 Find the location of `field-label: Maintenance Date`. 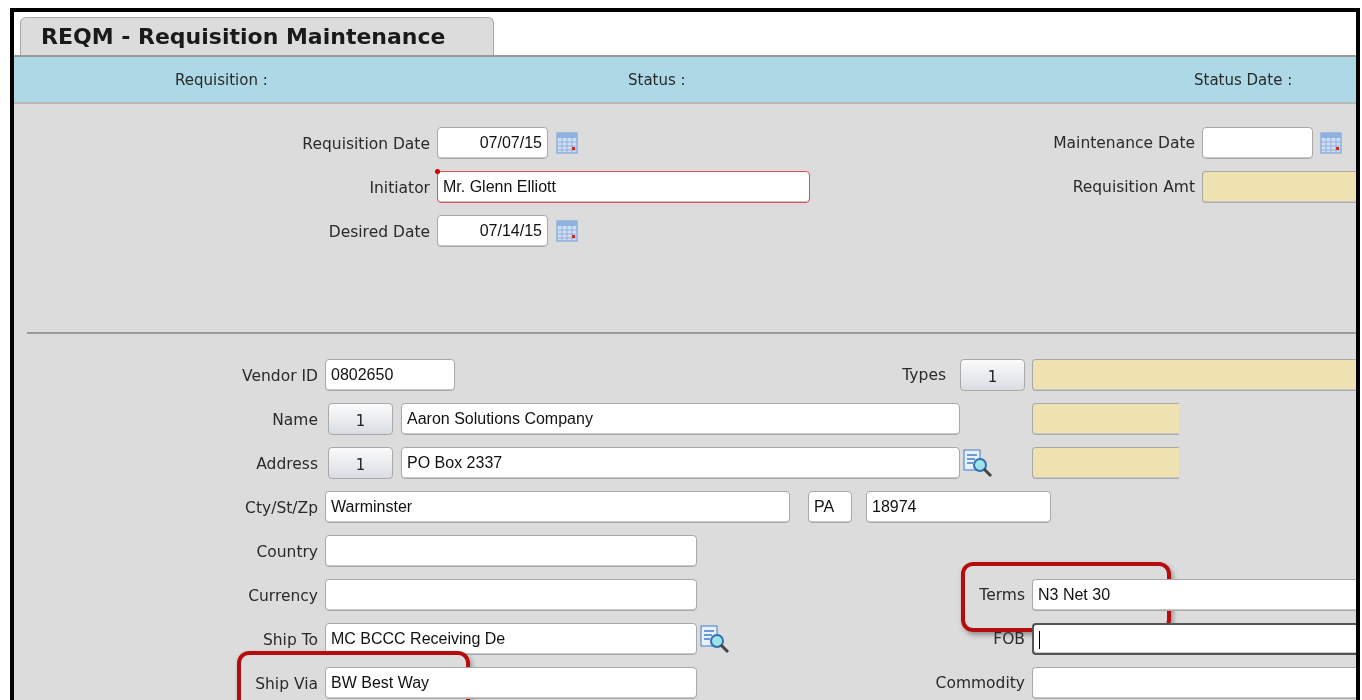

field-label: Maintenance Date is located at coordinates (1124, 143).